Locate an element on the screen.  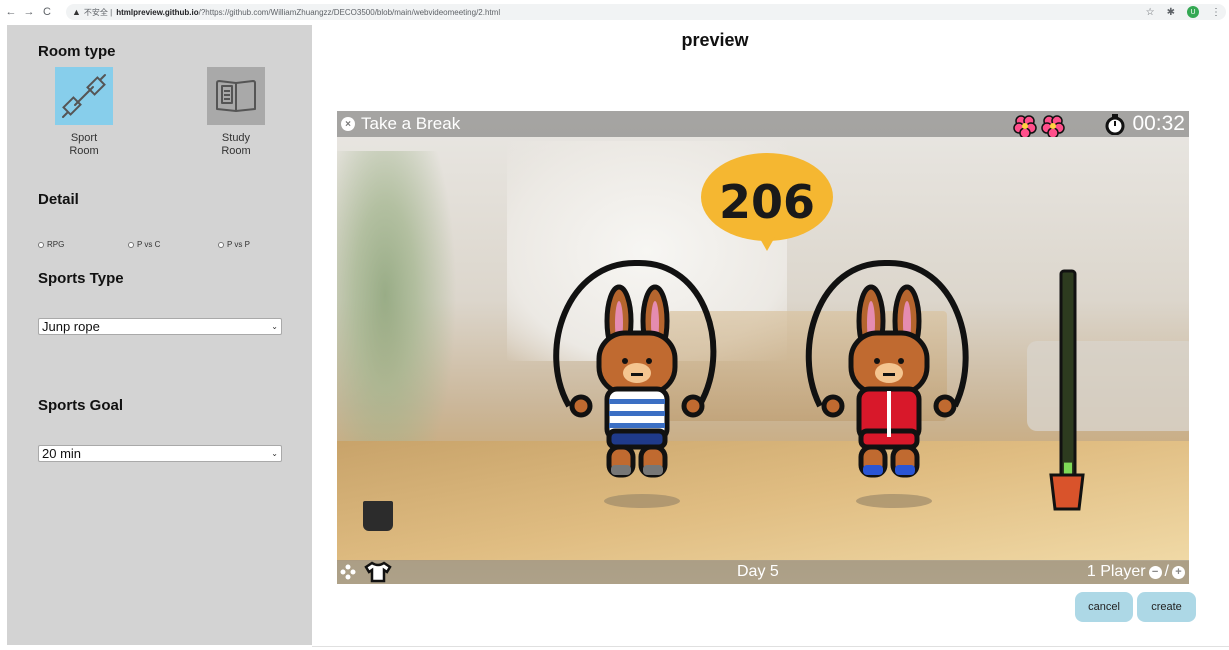
radio-rpg: RPG is located at coordinates (51, 244).